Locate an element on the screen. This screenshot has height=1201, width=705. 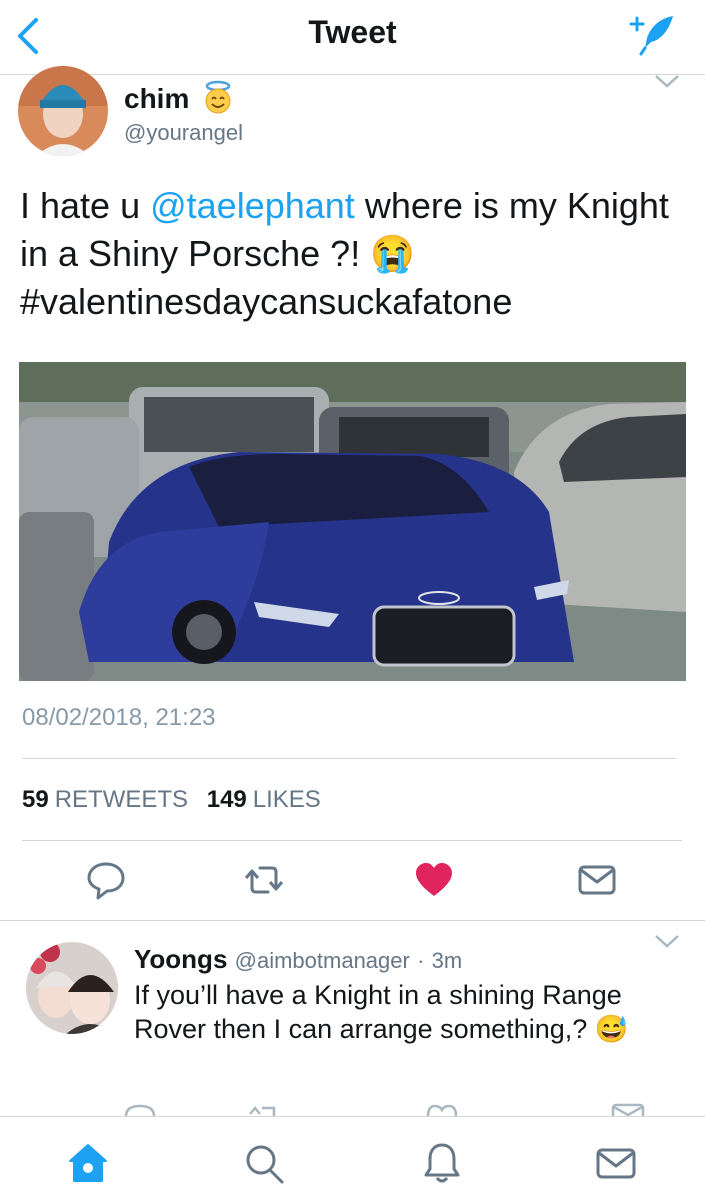
reply-message-icon is located at coordinates (628, 1108).